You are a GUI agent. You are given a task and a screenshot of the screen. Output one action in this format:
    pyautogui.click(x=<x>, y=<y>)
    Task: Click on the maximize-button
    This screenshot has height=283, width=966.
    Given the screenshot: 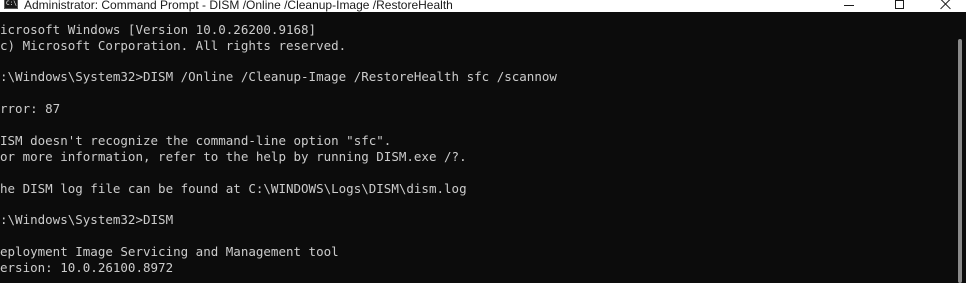 What is the action you would take?
    pyautogui.click(x=899, y=6)
    